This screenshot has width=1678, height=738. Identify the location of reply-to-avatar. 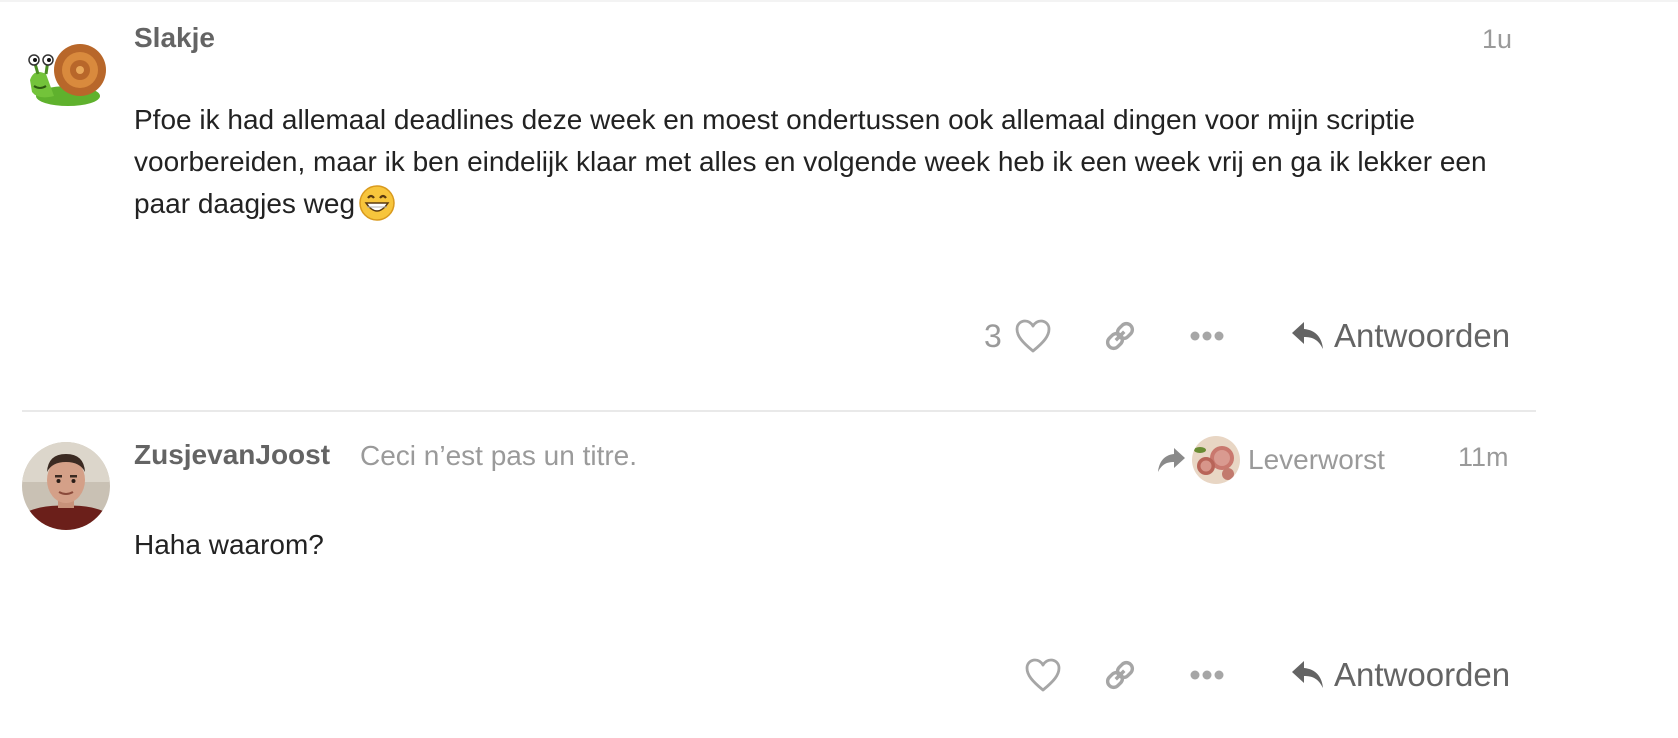
(1216, 460).